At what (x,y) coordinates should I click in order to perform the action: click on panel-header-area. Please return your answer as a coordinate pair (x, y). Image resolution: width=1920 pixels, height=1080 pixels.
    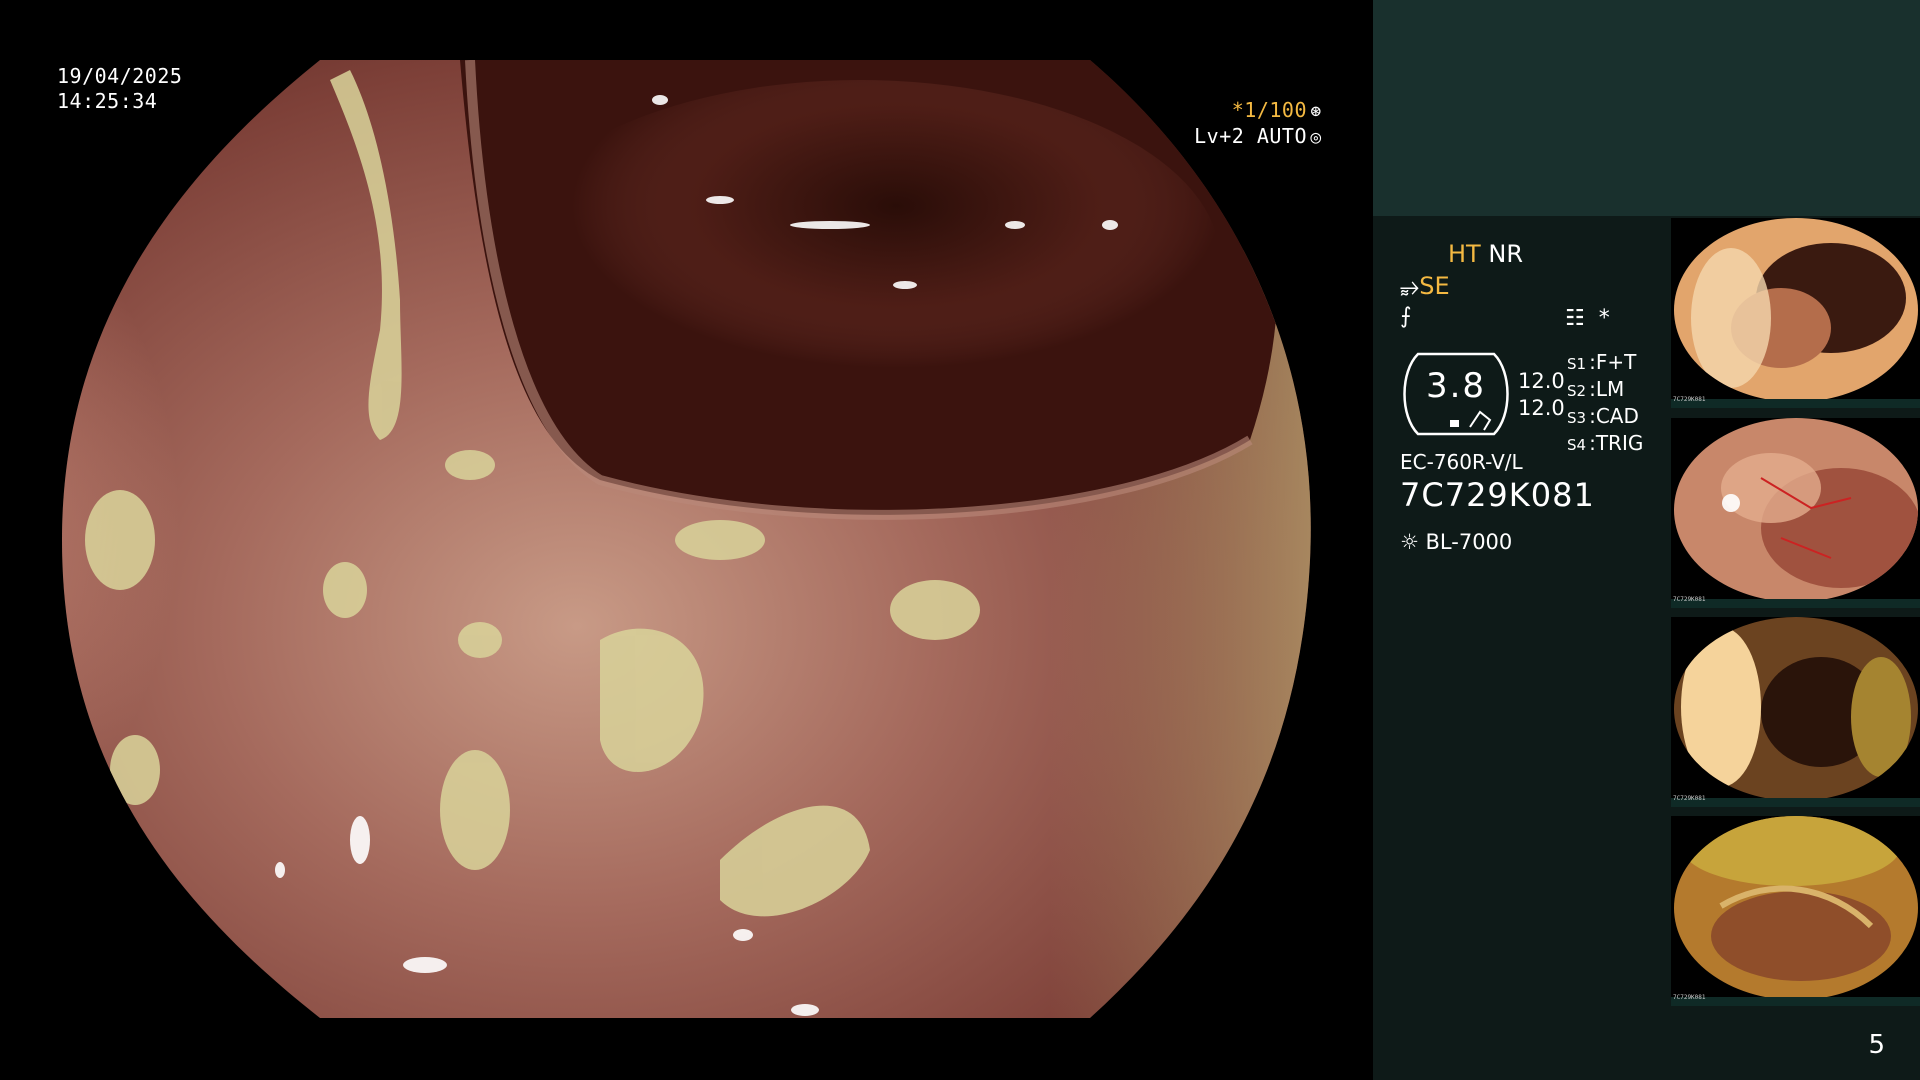
    Looking at the image, I should click on (1646, 108).